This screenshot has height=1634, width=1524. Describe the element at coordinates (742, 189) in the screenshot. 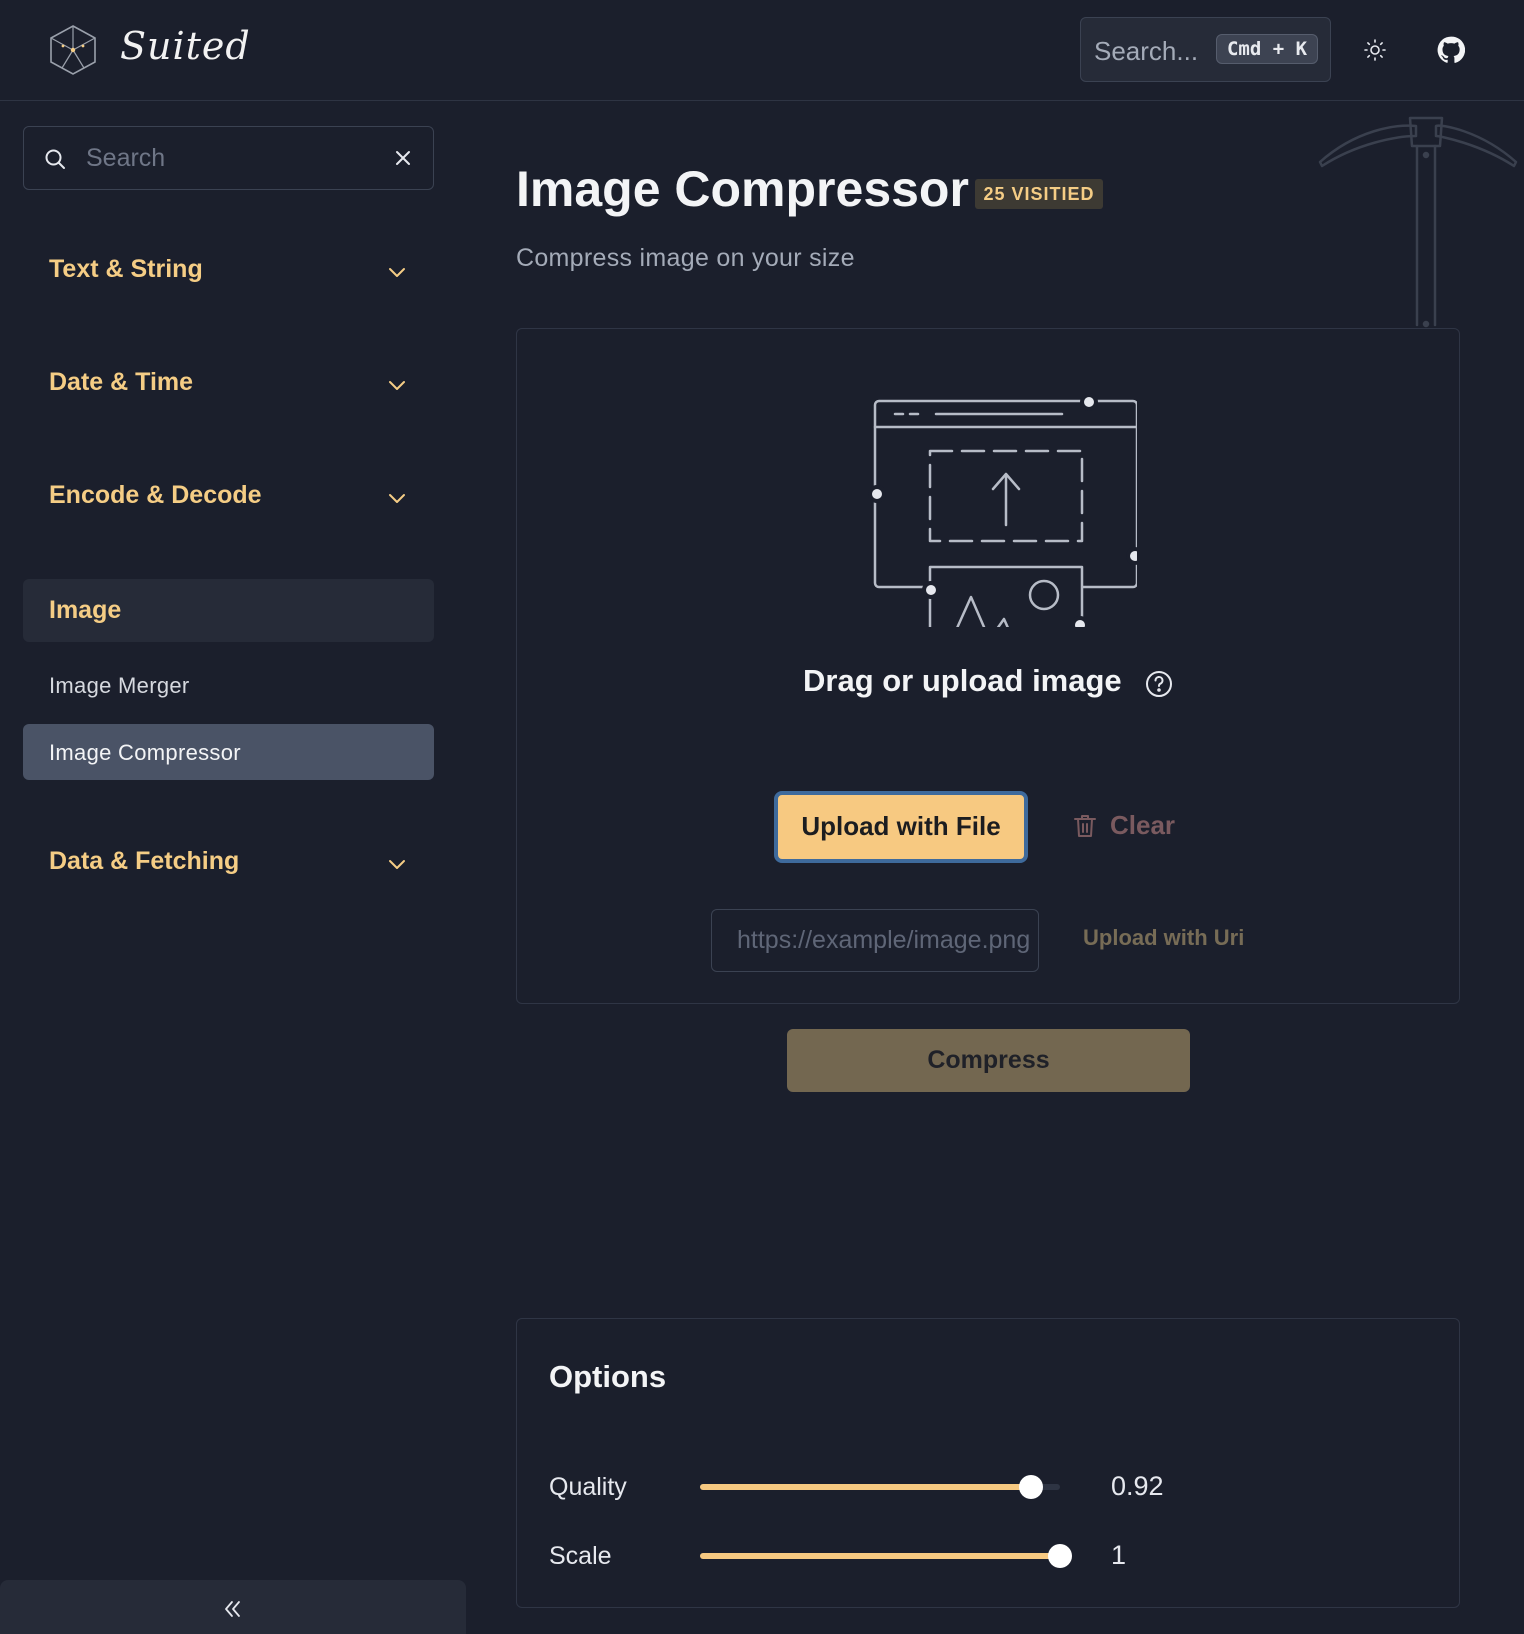

I see `page-title: Image Compressor` at that location.